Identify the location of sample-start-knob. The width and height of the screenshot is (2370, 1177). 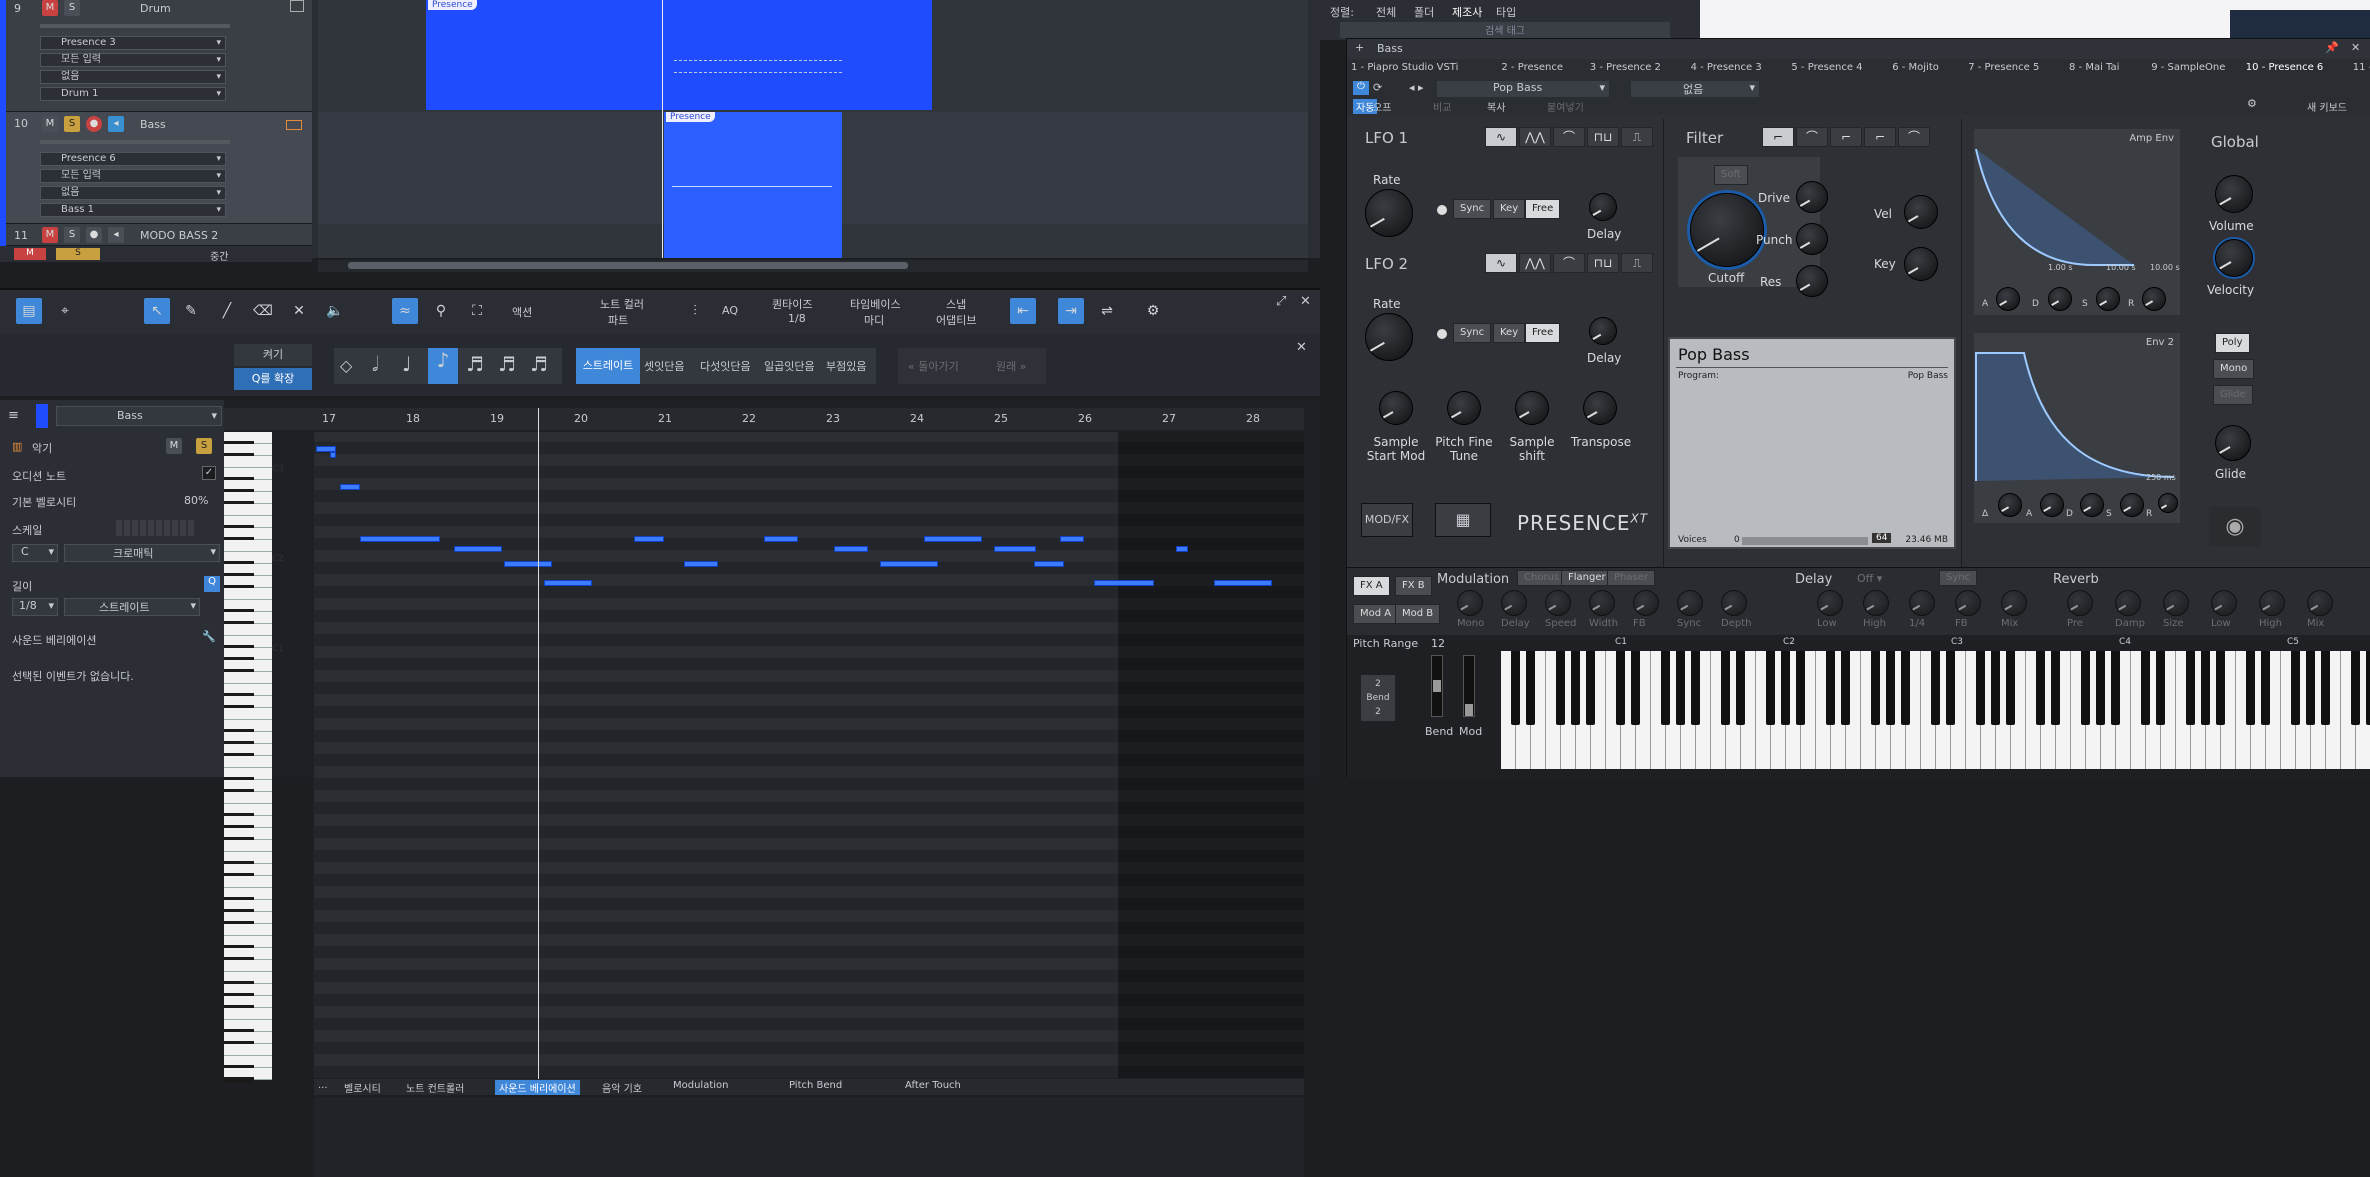
(1396, 408).